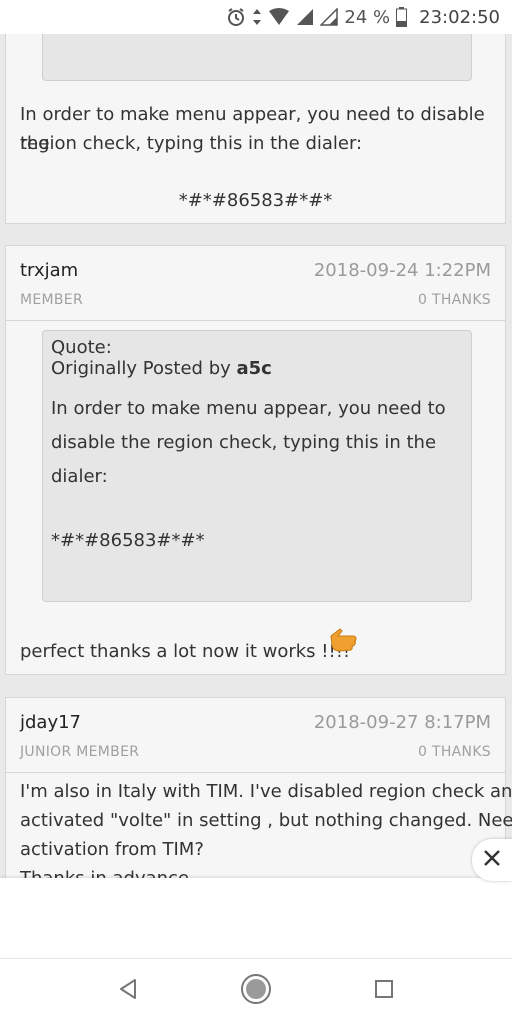  I want to click on close-icon, so click(492, 860).